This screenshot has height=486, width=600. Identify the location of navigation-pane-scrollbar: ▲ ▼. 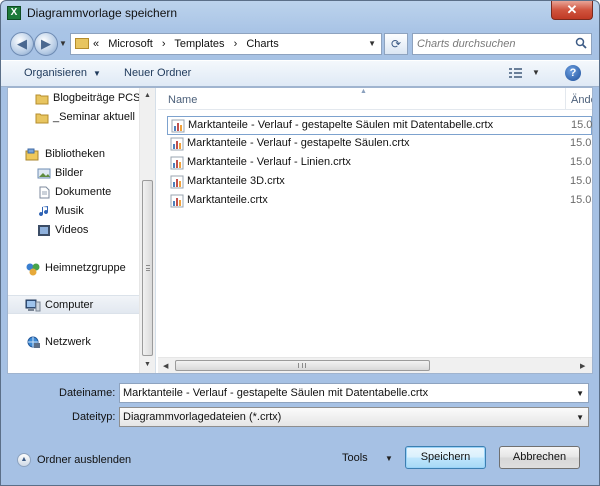
(147, 230).